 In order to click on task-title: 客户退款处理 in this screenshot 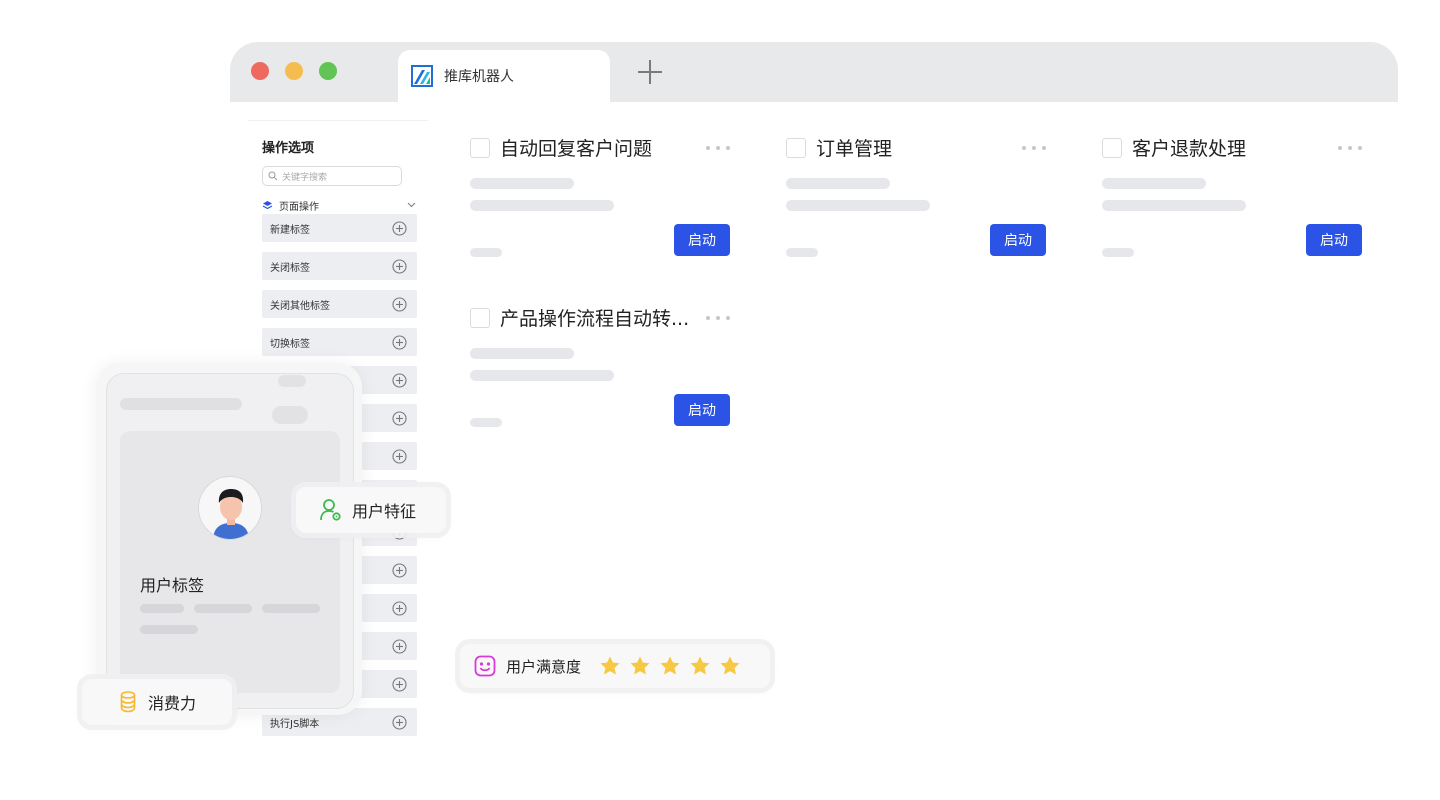, I will do `click(1189, 149)`.